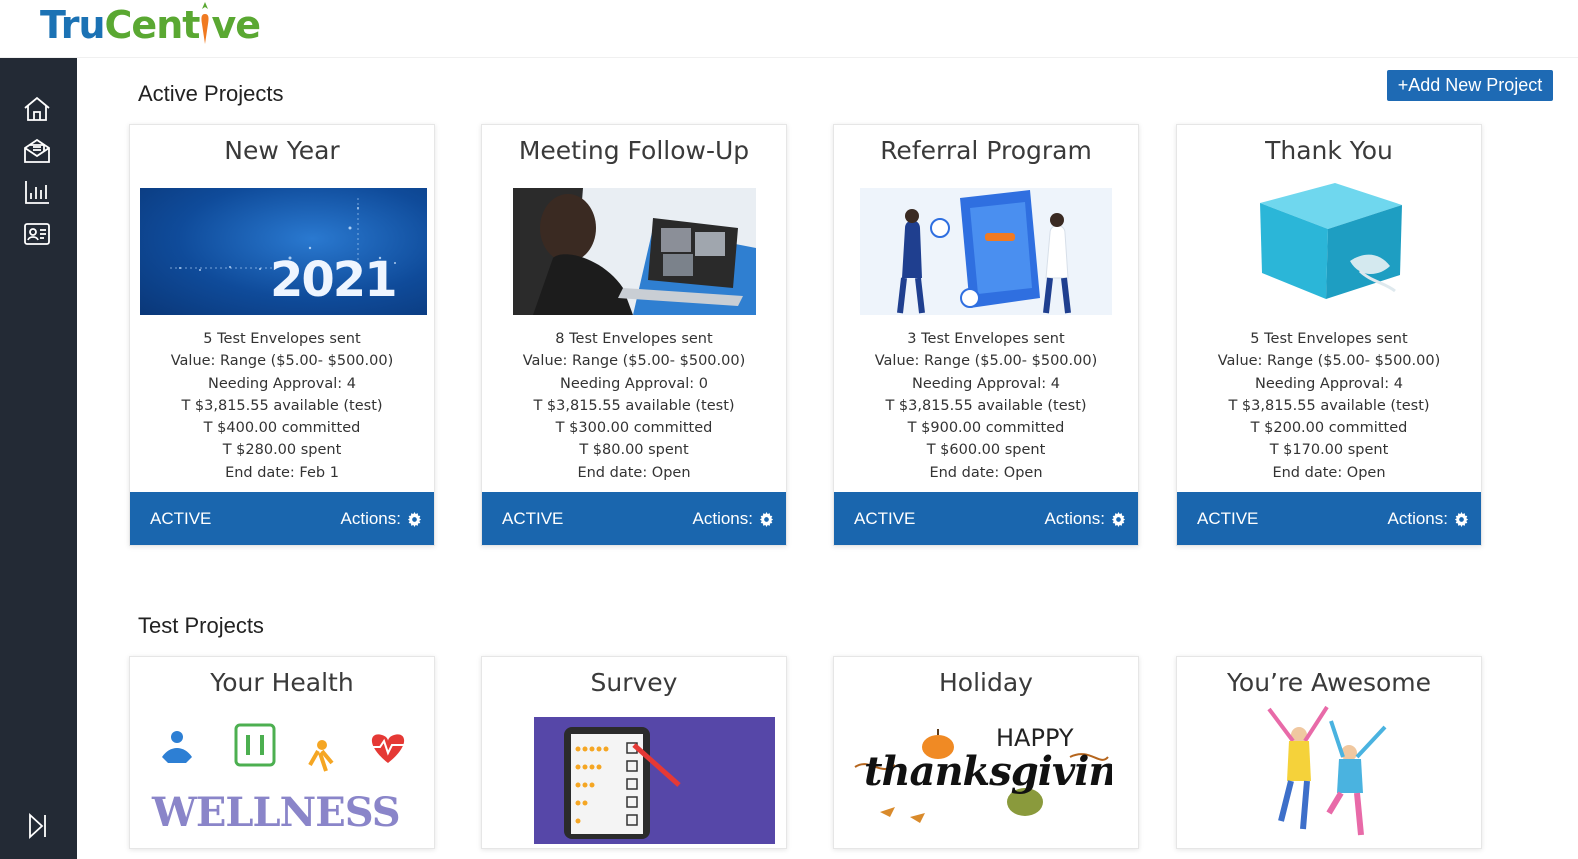  Describe the element at coordinates (634, 450) in the screenshot. I see `stat-spent: T $80.00 spent` at that location.